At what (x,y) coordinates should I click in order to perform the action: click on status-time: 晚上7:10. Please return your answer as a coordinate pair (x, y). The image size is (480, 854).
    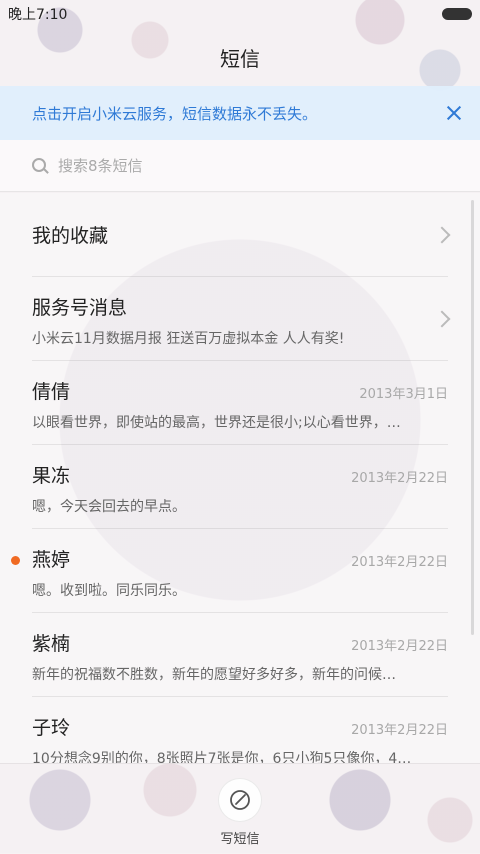
    Looking at the image, I should click on (38, 15).